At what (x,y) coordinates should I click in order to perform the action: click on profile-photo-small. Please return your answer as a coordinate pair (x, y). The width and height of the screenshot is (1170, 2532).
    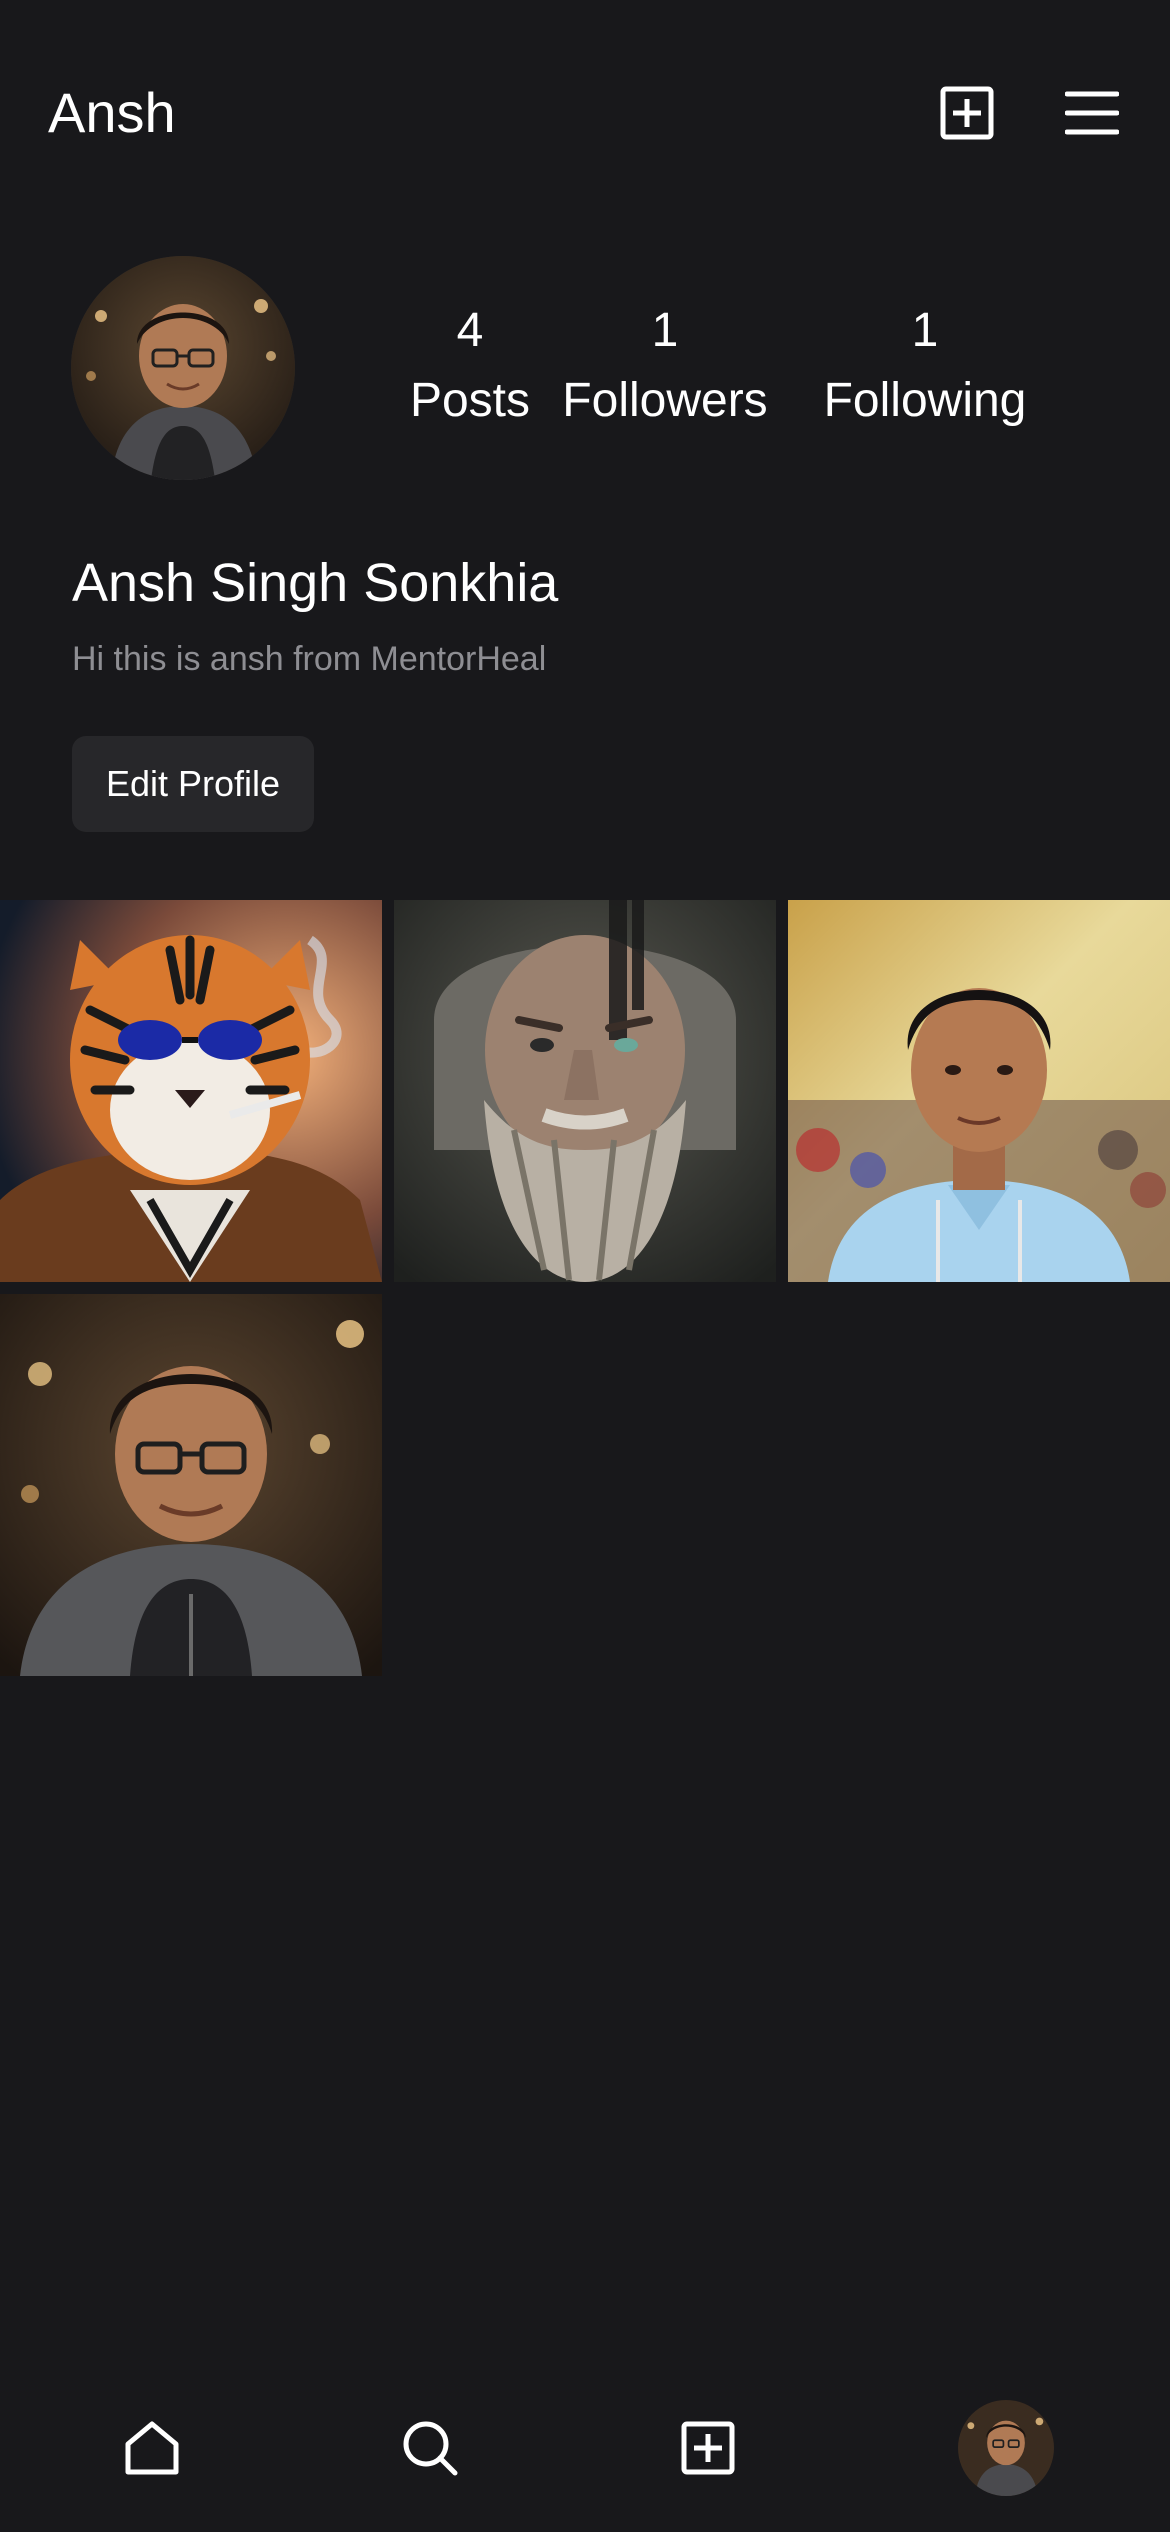
    Looking at the image, I should click on (1006, 2448).